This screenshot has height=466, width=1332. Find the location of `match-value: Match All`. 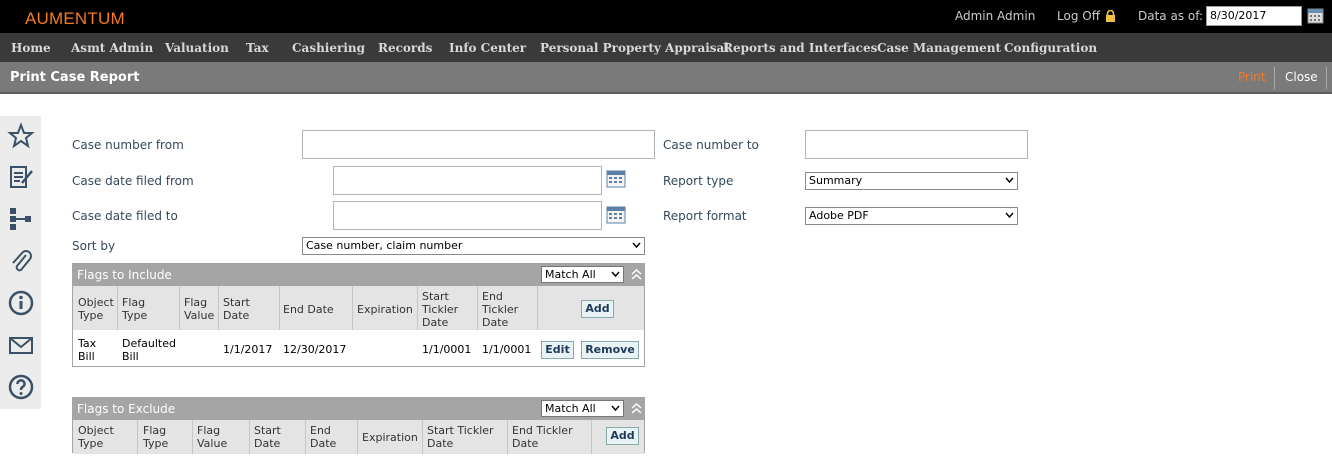

match-value: Match All is located at coordinates (570, 274).